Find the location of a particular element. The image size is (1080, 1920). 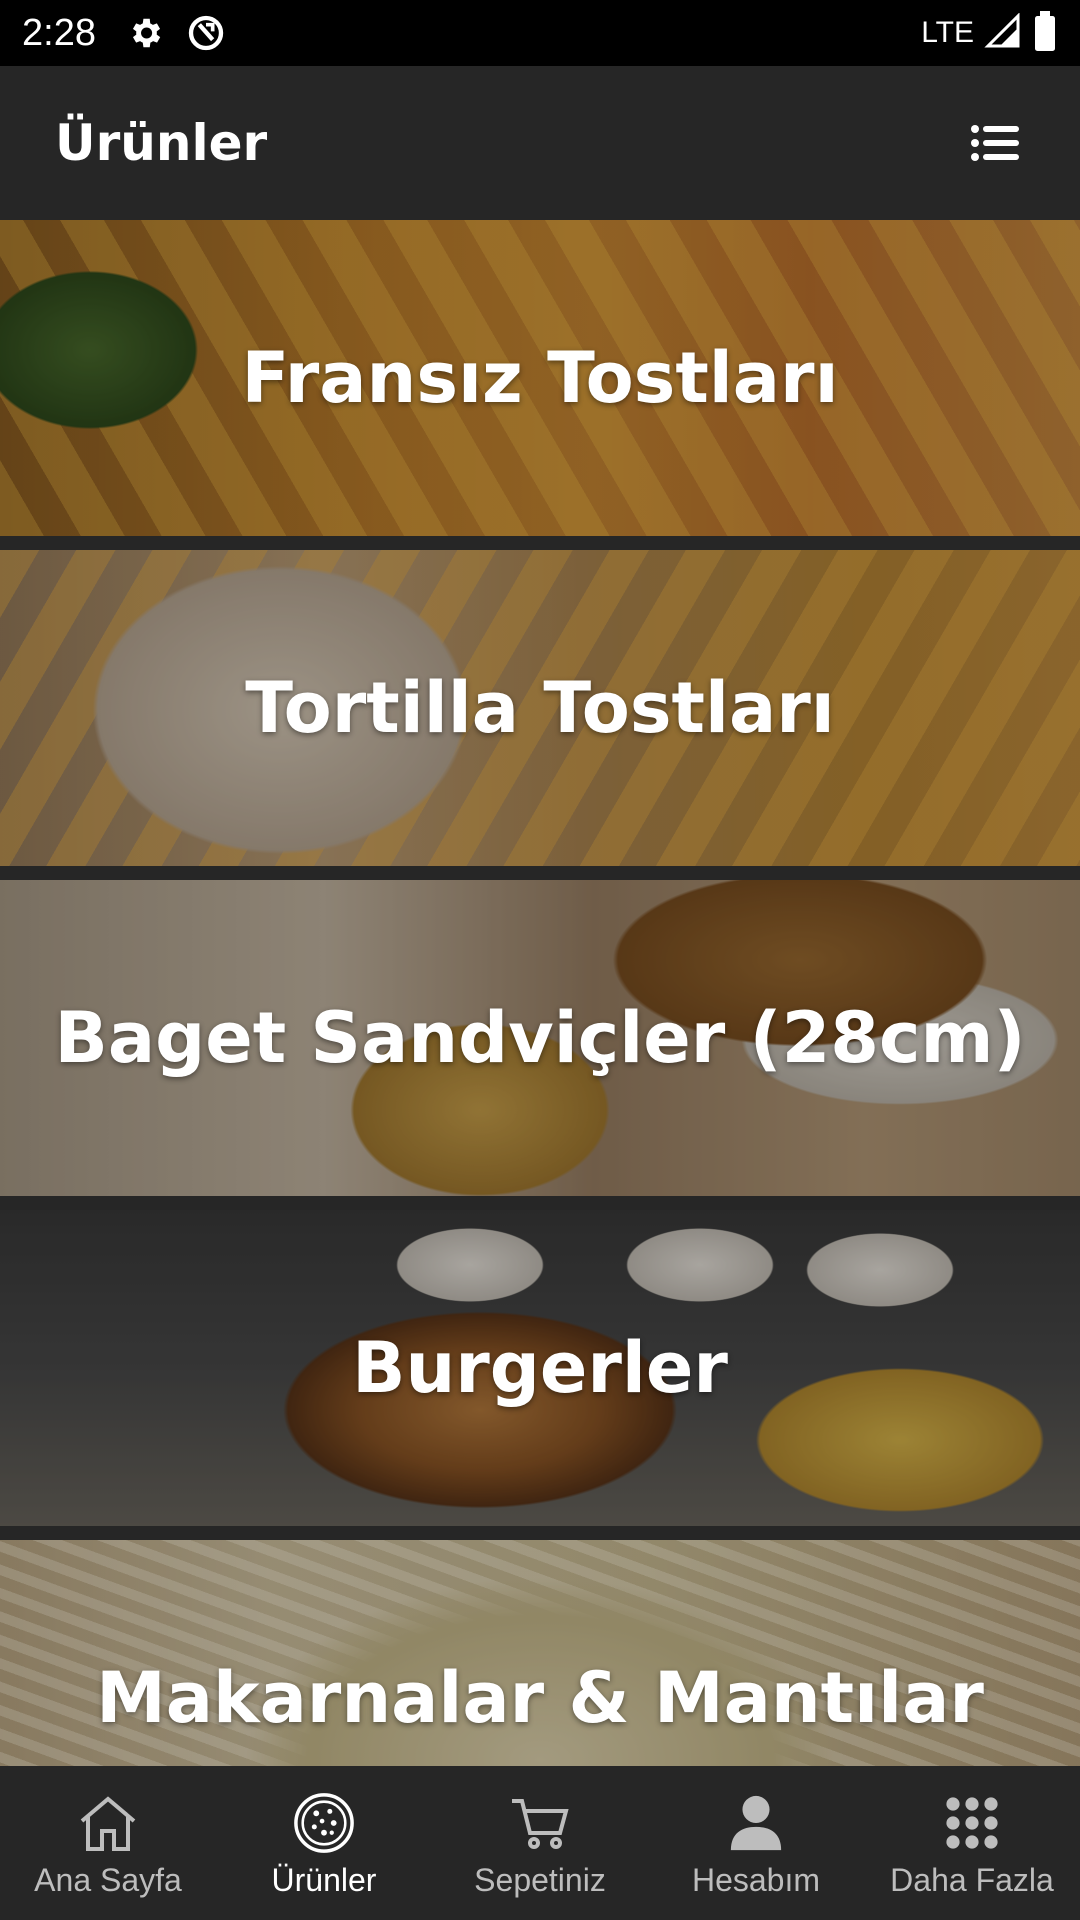

nav-item-products: Ürünler is located at coordinates (324, 1843).